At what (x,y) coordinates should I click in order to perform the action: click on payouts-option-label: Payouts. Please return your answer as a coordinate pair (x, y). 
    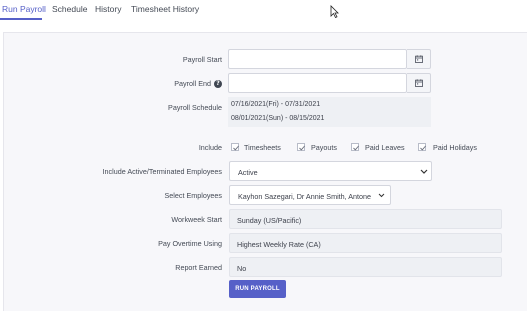
    Looking at the image, I should click on (324, 147).